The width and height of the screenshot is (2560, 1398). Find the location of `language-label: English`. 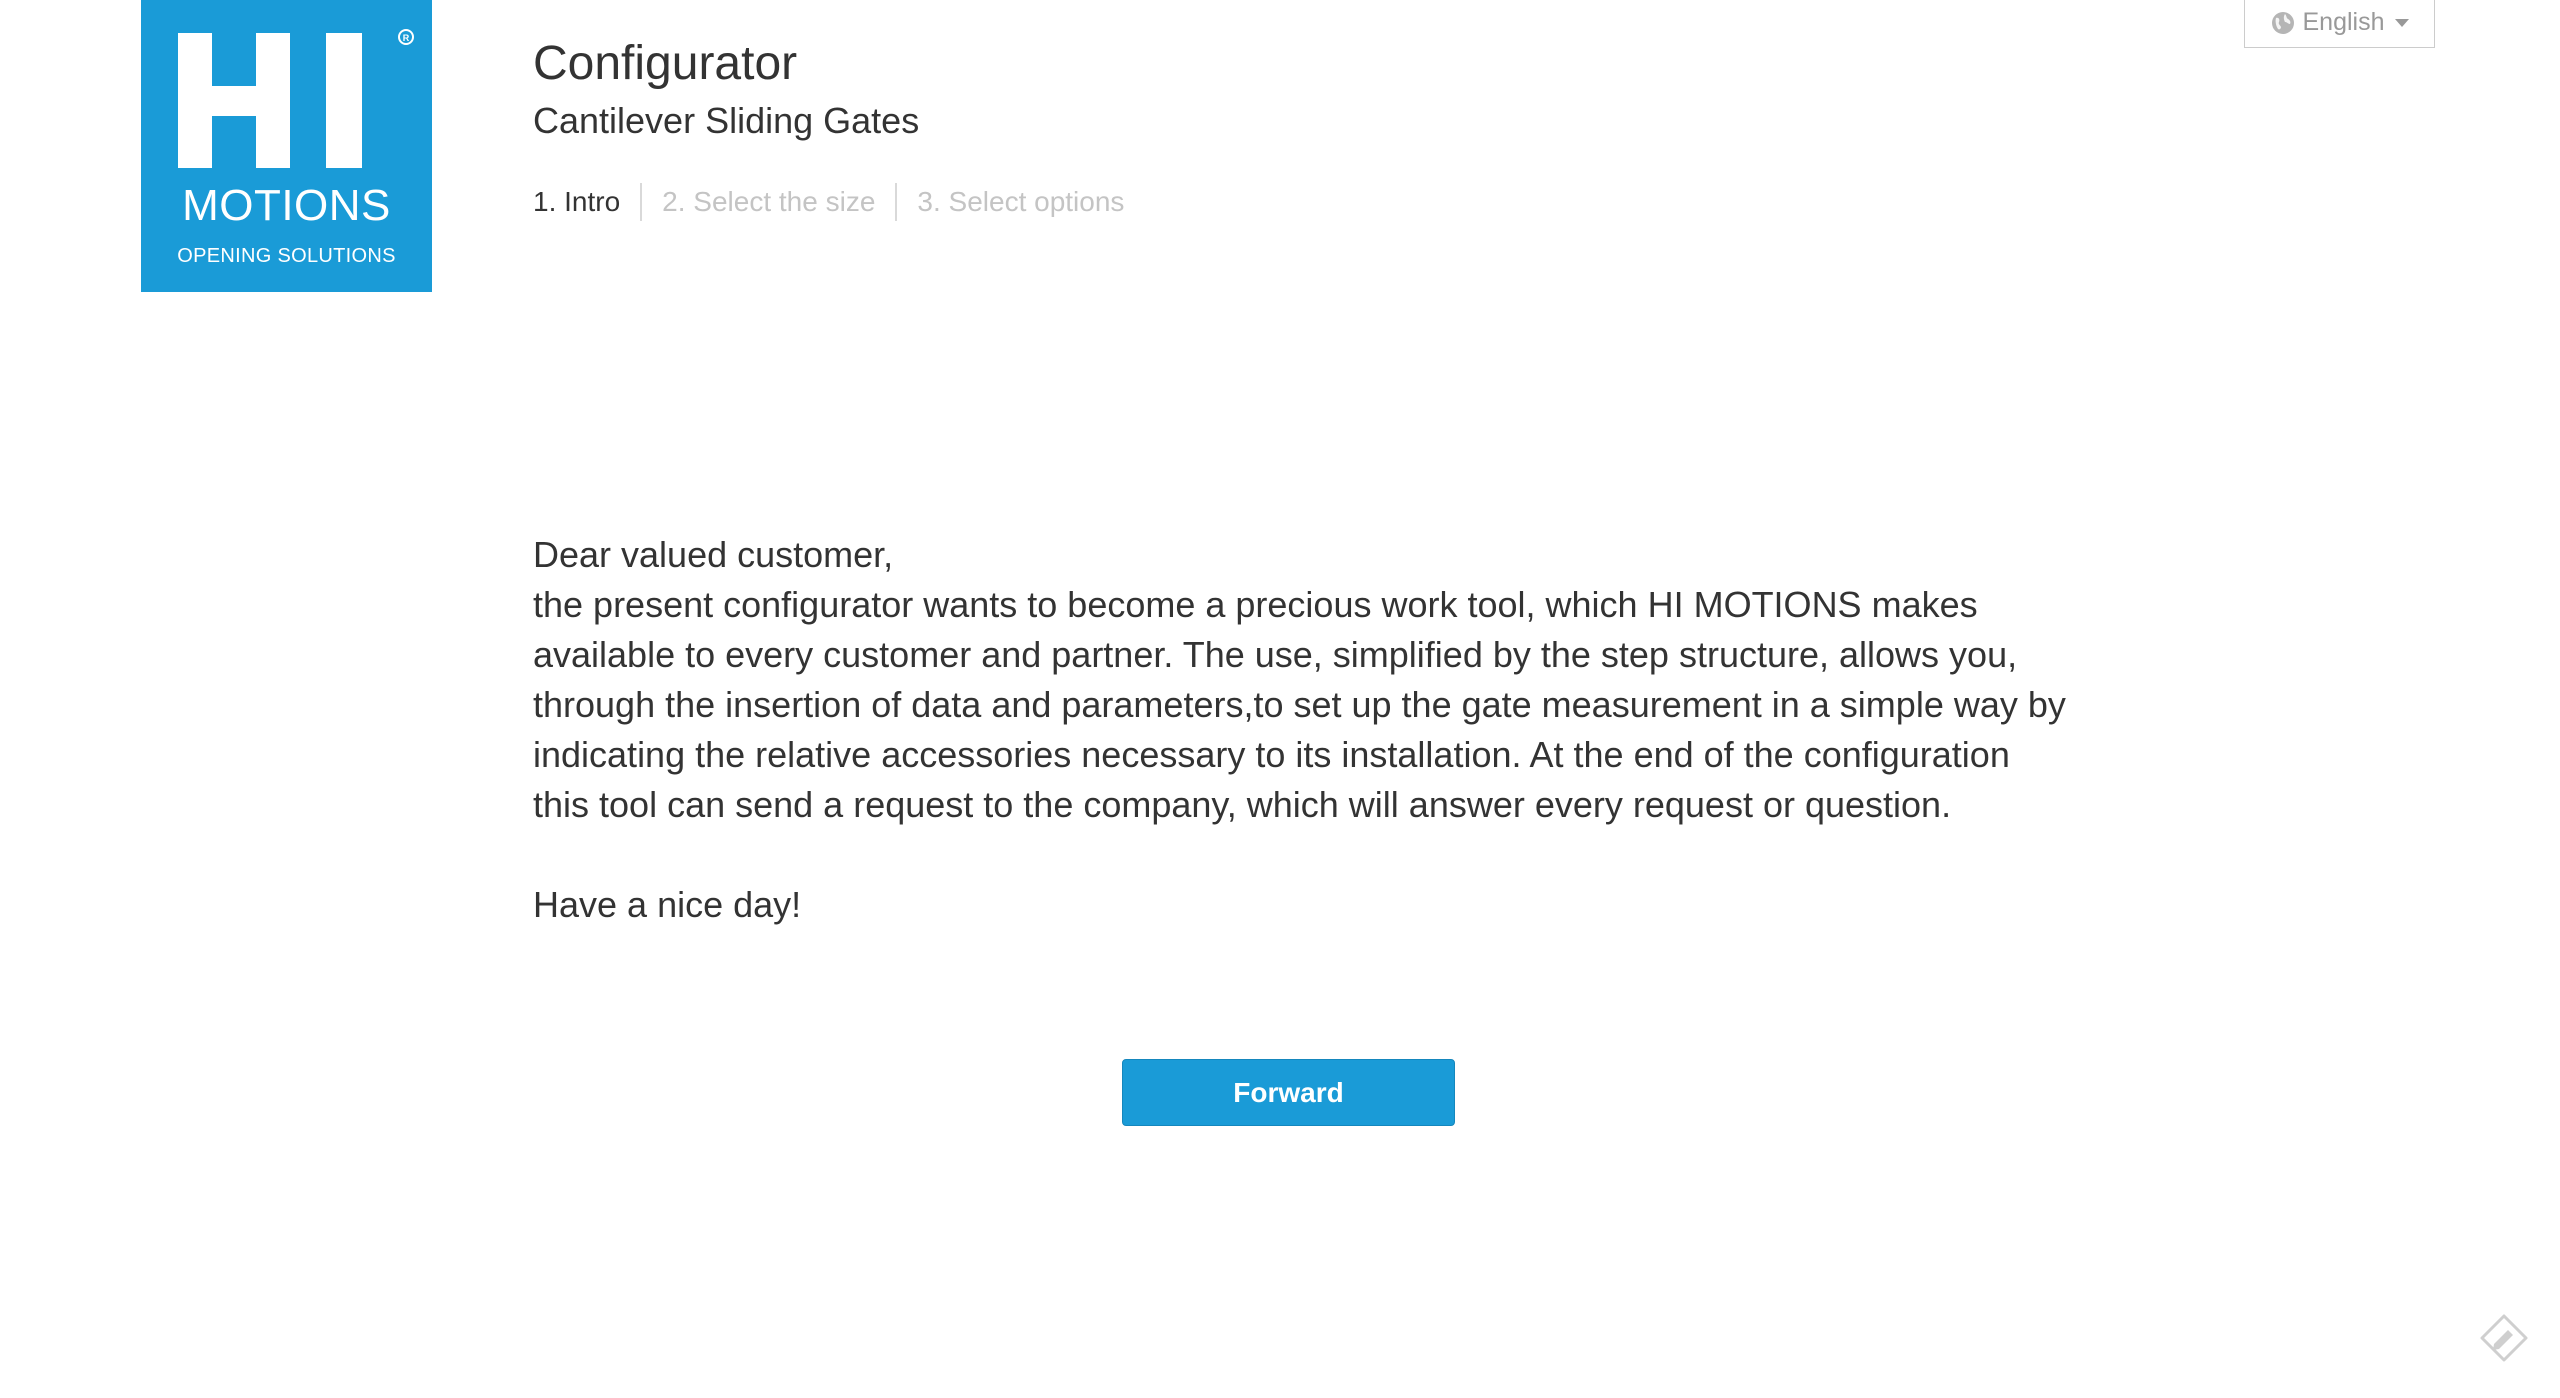

language-label: English is located at coordinates (2343, 22).